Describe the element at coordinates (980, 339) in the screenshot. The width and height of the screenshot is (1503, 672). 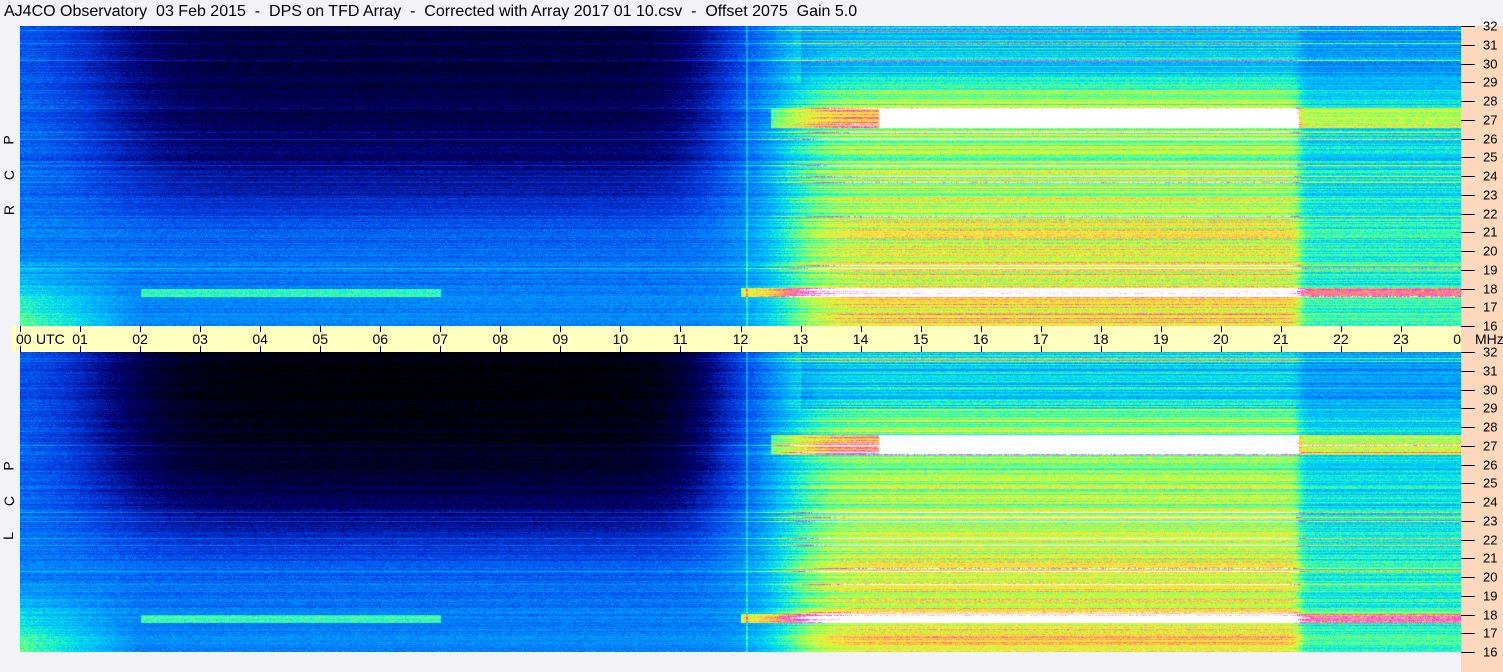
I see `x-tick-label: 16` at that location.